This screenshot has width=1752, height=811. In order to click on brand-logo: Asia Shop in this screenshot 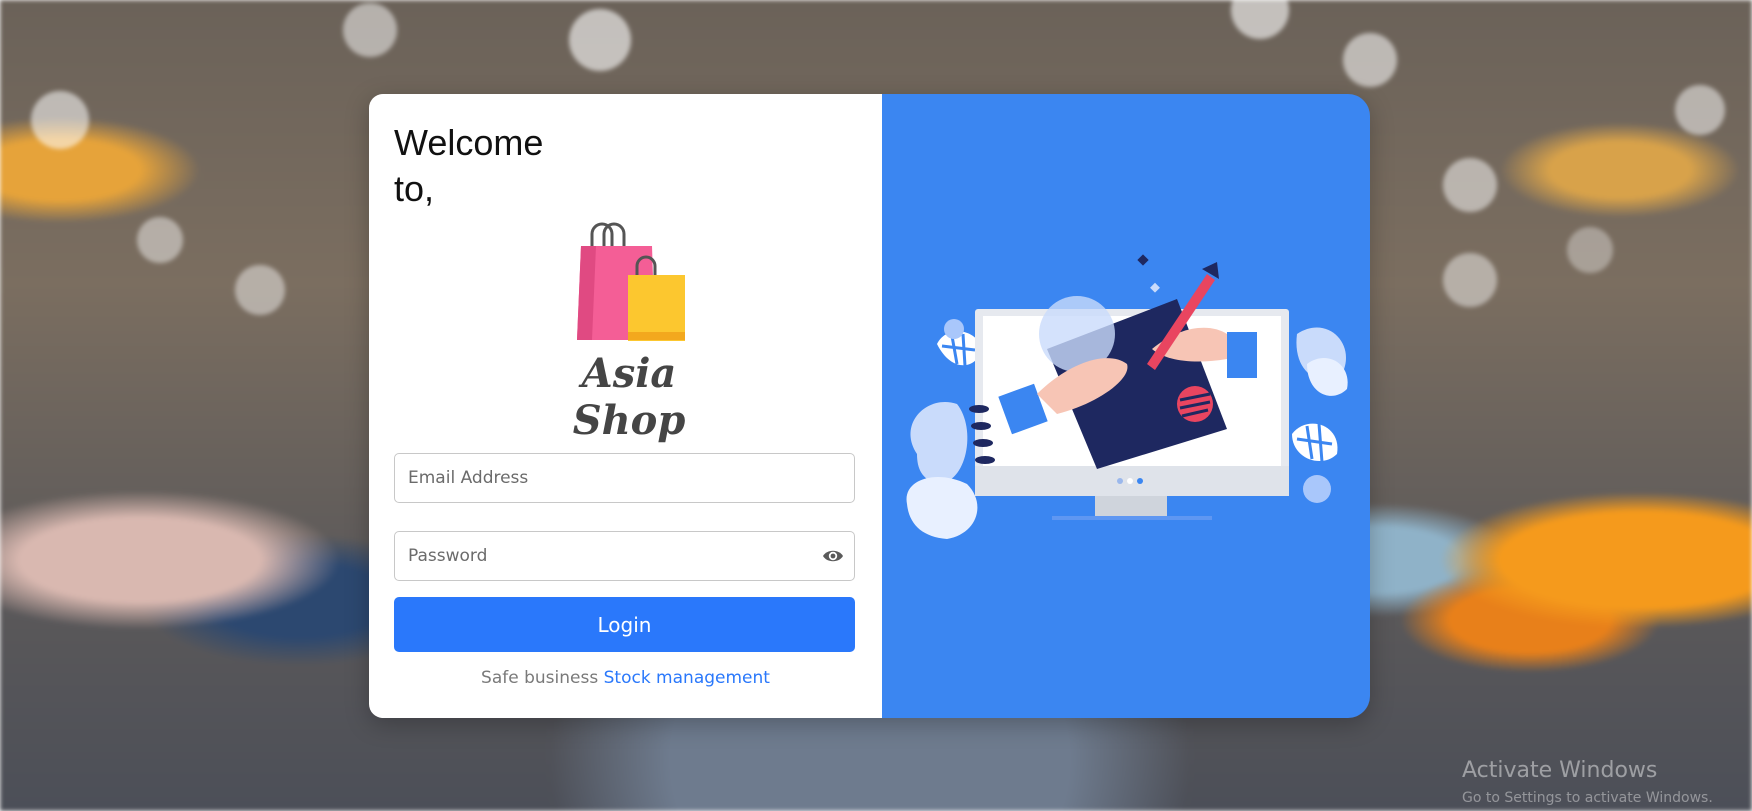, I will do `click(629, 332)`.